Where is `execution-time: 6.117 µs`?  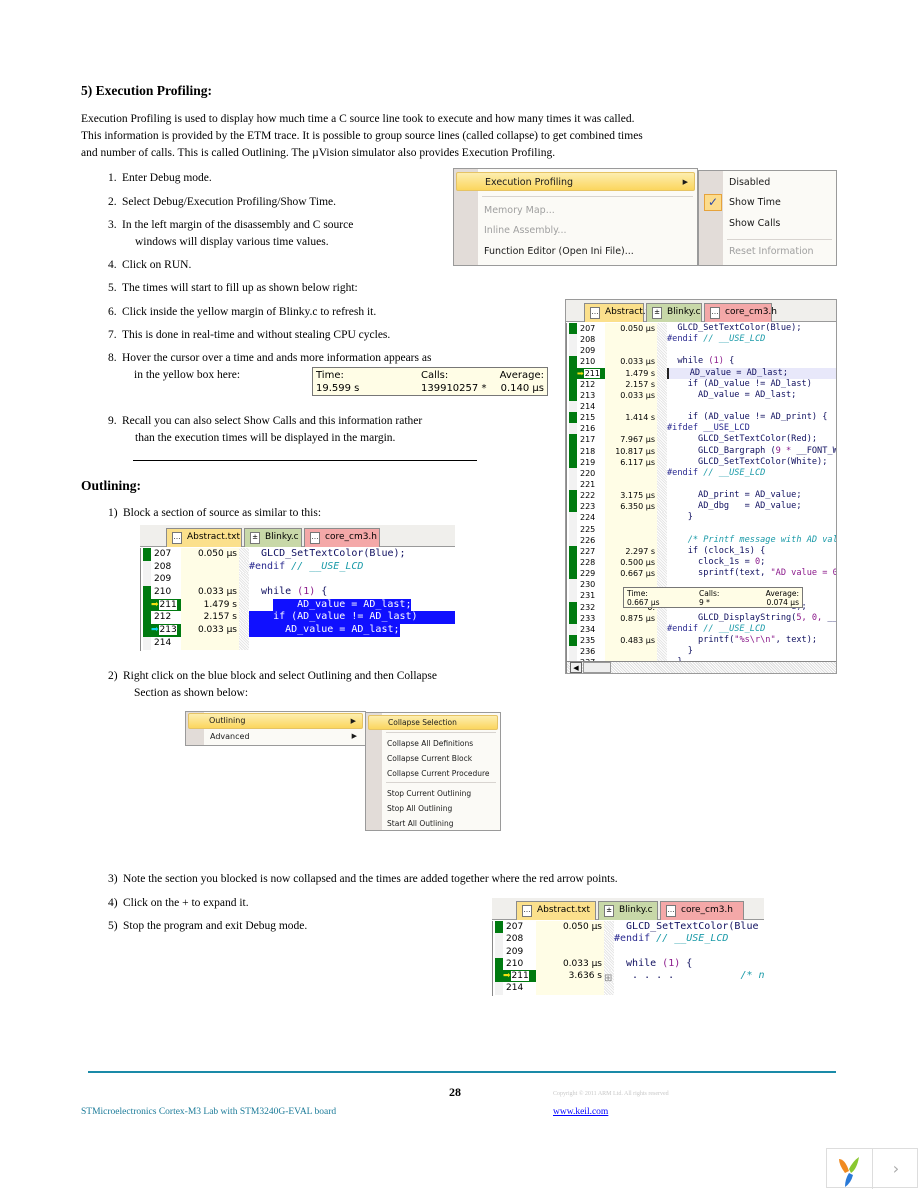
execution-time: 6.117 µs is located at coordinates (631, 462).